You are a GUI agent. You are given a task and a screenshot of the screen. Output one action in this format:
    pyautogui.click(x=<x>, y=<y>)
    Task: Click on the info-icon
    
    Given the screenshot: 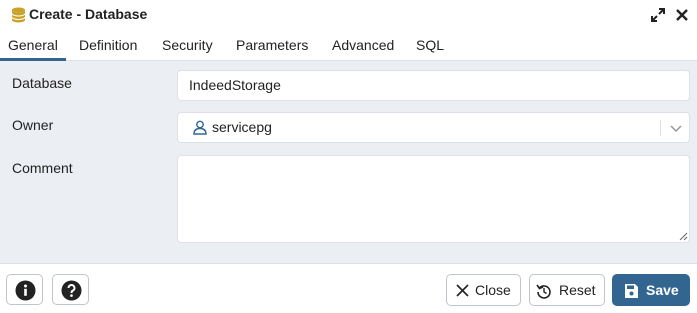 What is the action you would take?
    pyautogui.click(x=25, y=290)
    